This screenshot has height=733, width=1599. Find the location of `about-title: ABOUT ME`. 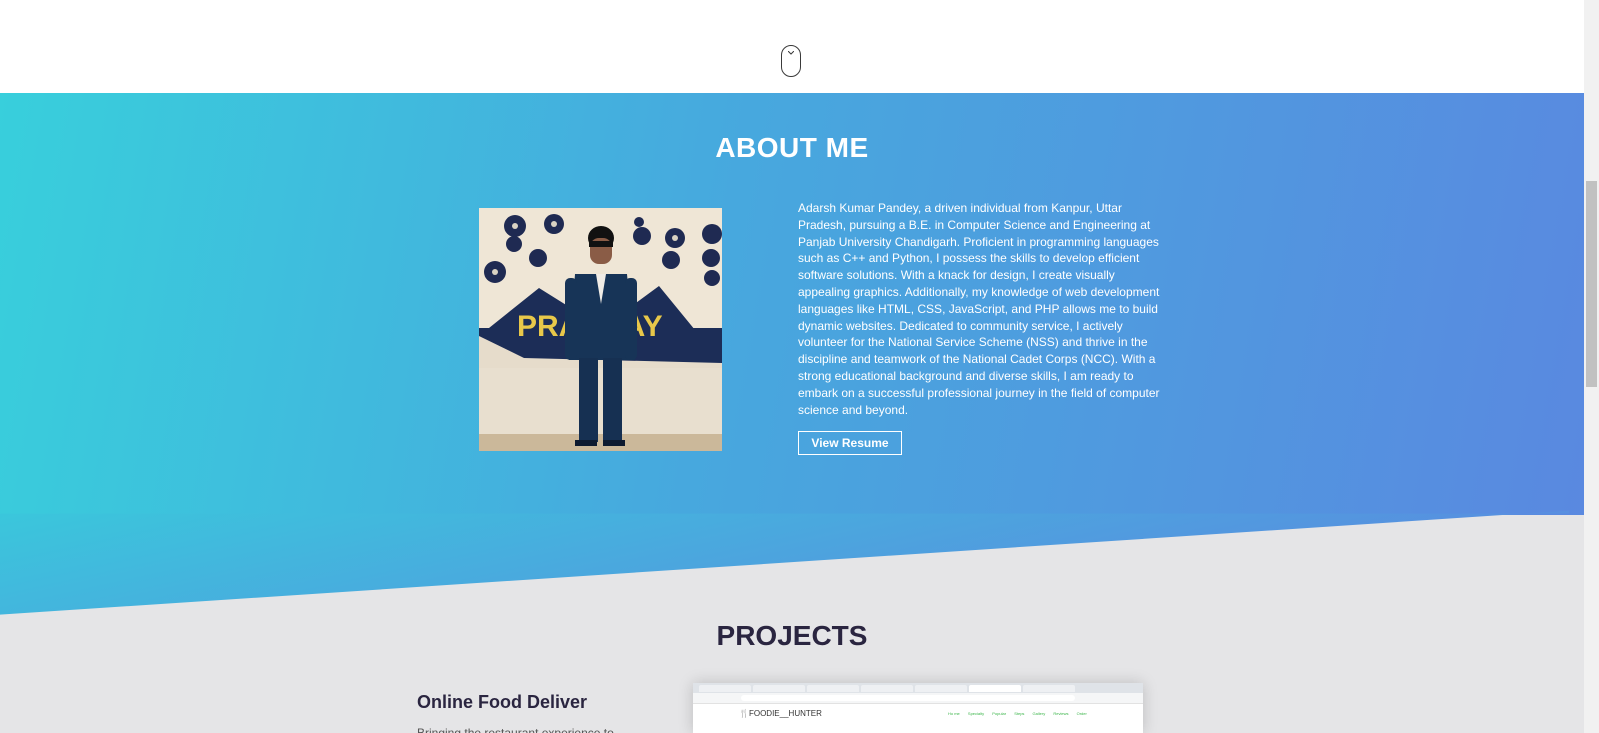

about-title: ABOUT ME is located at coordinates (792, 147).